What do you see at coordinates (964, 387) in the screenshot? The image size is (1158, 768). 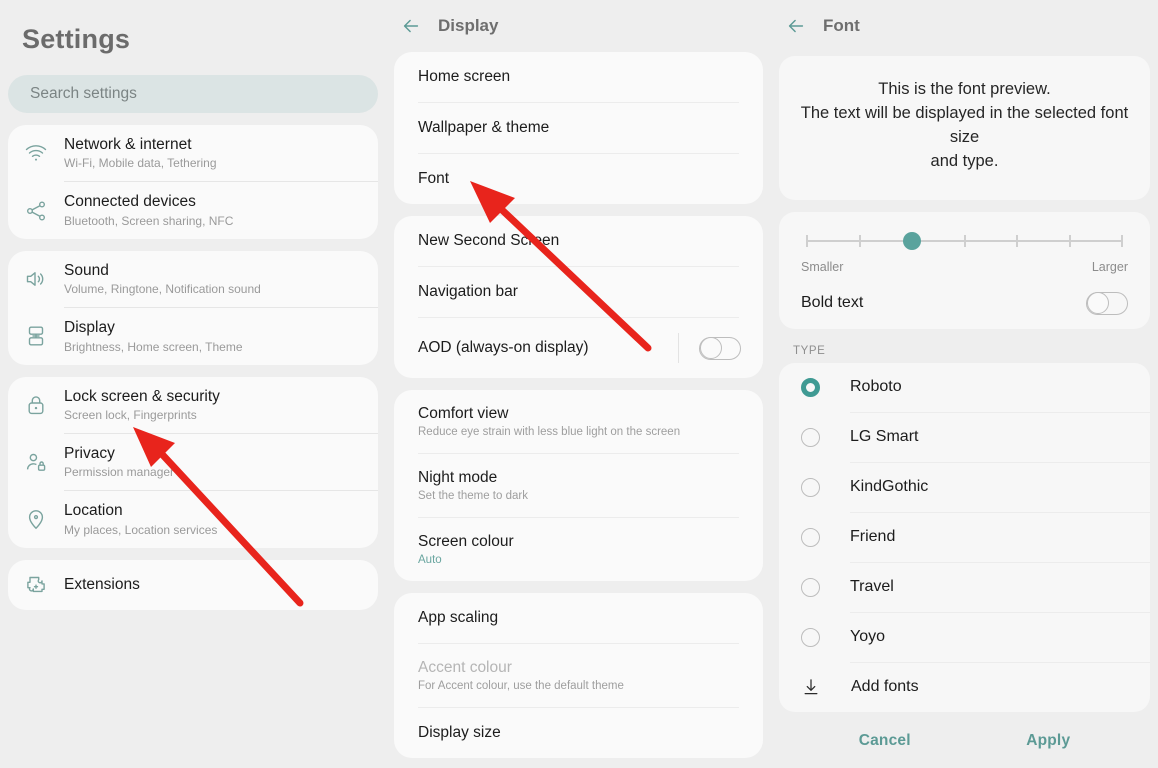 I see `font-option-roboto: Roboto` at bounding box center [964, 387].